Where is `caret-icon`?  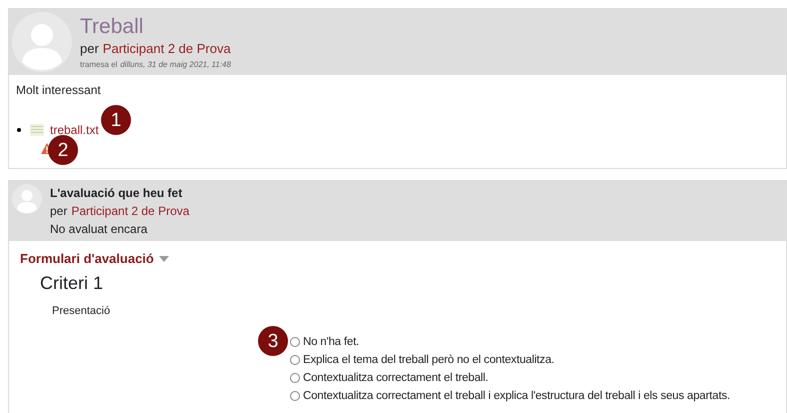
caret-icon is located at coordinates (163, 259).